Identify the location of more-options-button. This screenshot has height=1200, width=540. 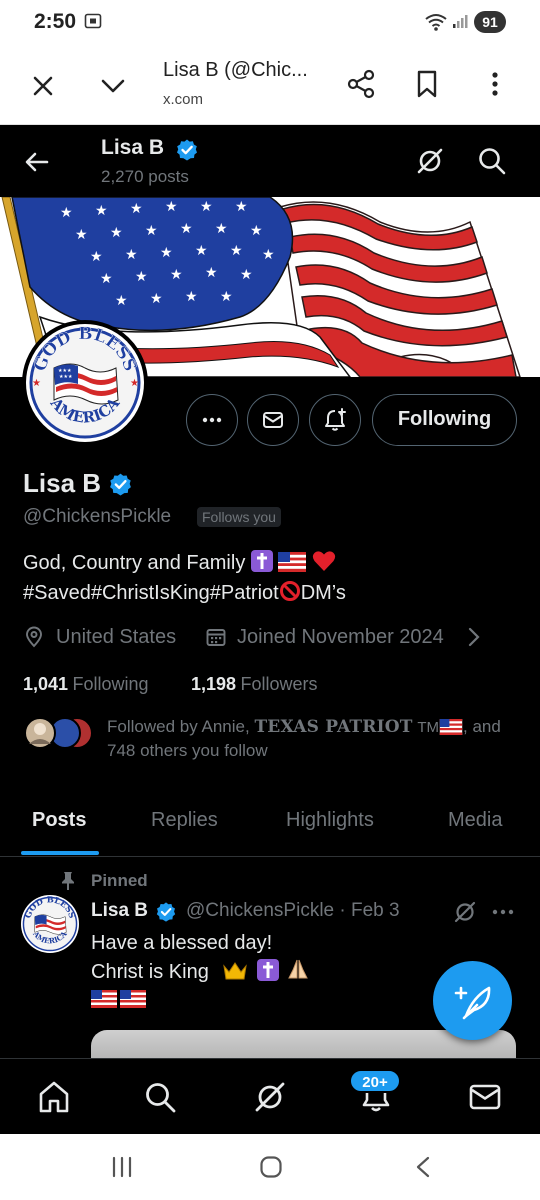
(212, 420).